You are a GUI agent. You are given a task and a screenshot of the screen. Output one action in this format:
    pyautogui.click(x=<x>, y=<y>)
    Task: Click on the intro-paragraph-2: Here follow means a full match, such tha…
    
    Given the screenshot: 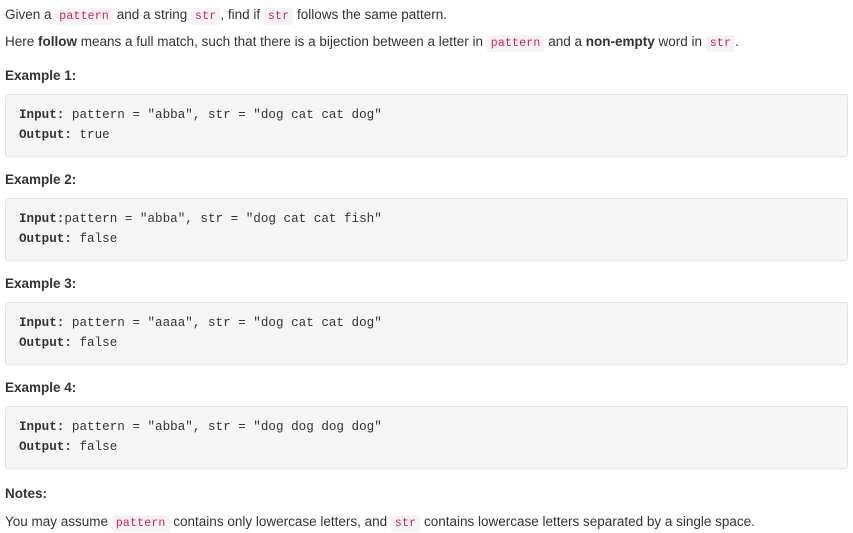 What is the action you would take?
    pyautogui.click(x=426, y=42)
    